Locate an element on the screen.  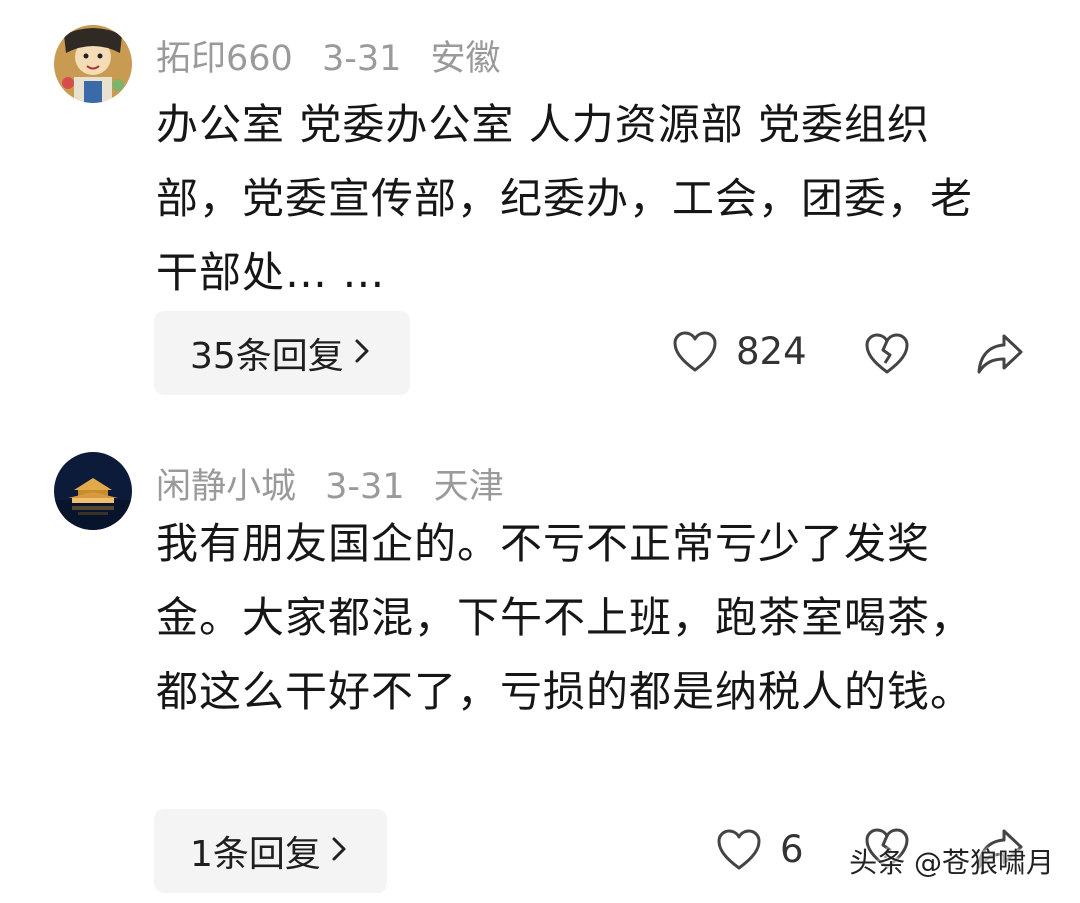
replies-label: 1条回复 is located at coordinates (255, 854).